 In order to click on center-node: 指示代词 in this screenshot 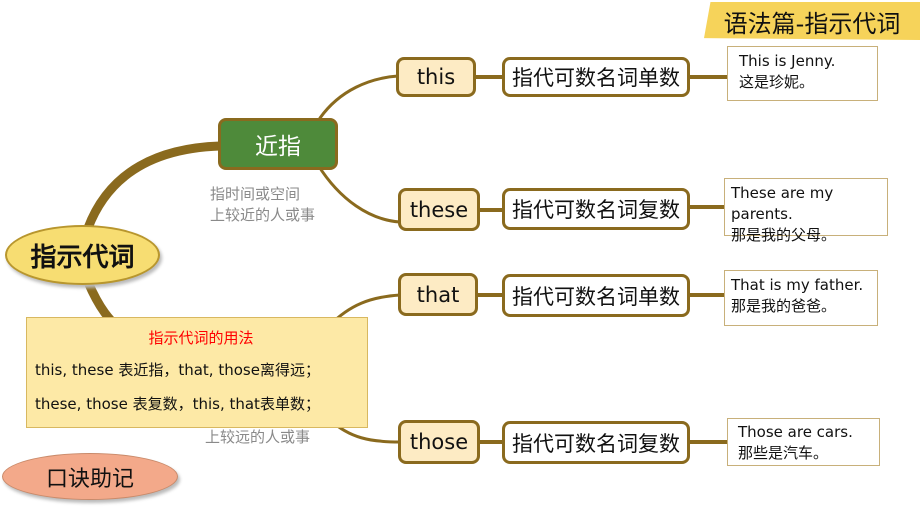, I will do `click(82, 255)`.